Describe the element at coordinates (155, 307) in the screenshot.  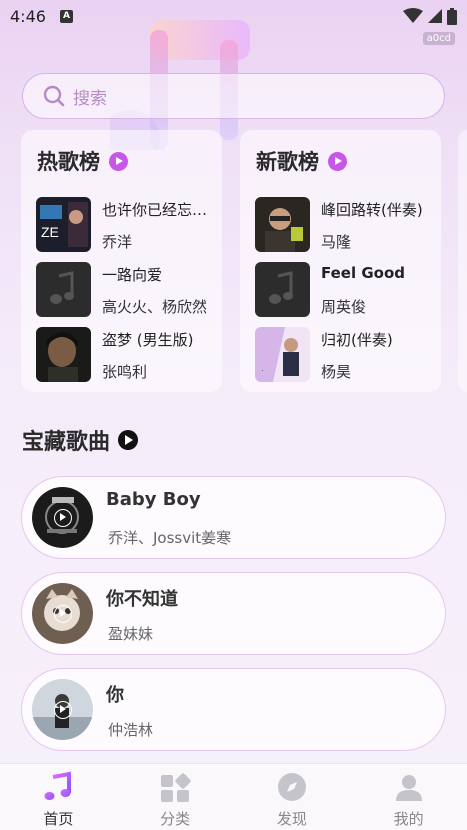
I see `song-artist: 高火火、杨欣然` at that location.